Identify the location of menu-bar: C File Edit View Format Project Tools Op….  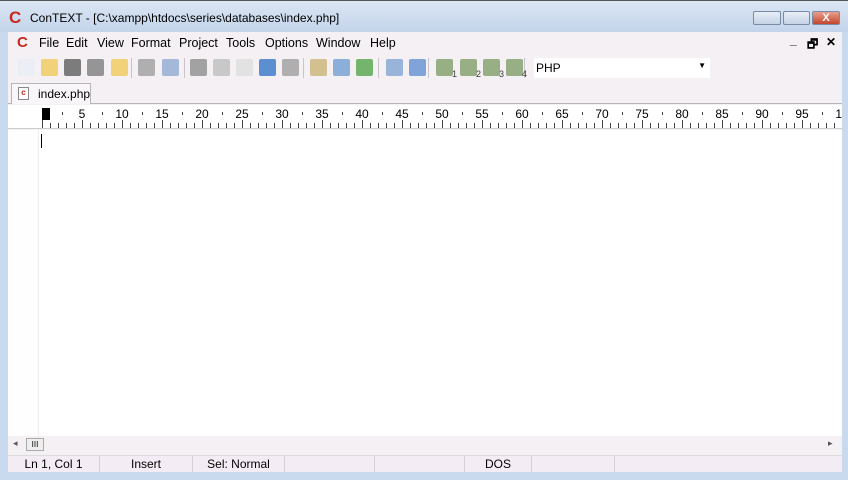
(425, 43).